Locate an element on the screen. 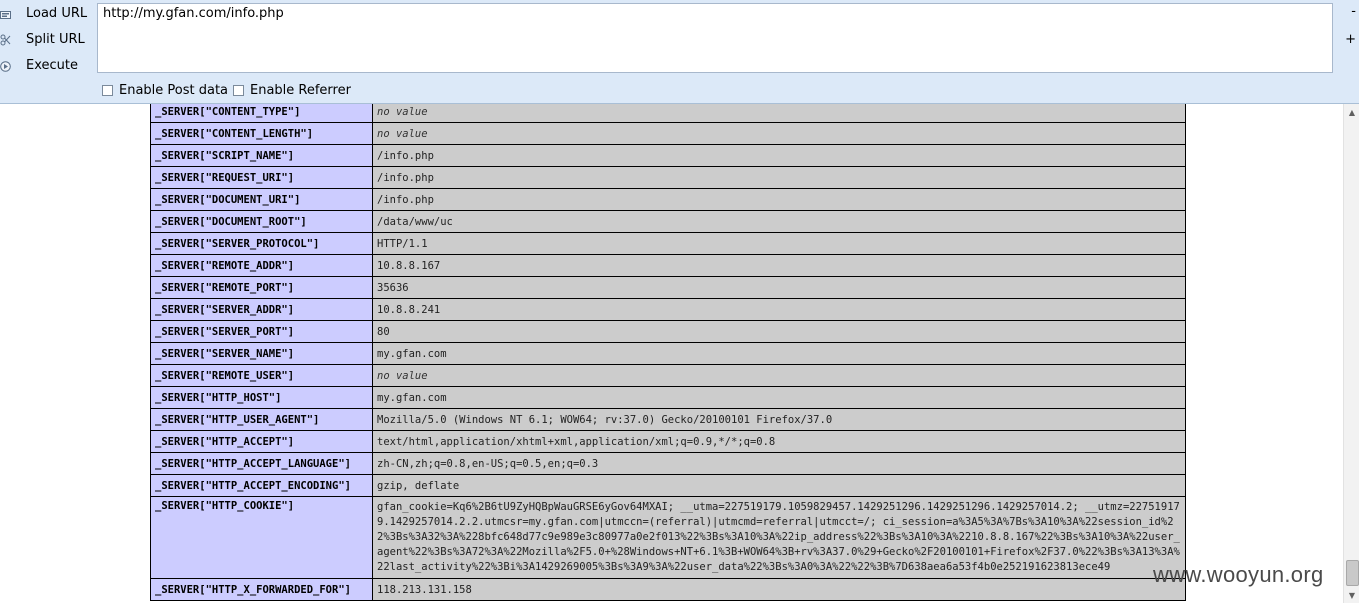  row-key: _SERVER["CONTENT_TYPE"] is located at coordinates (261, 113).